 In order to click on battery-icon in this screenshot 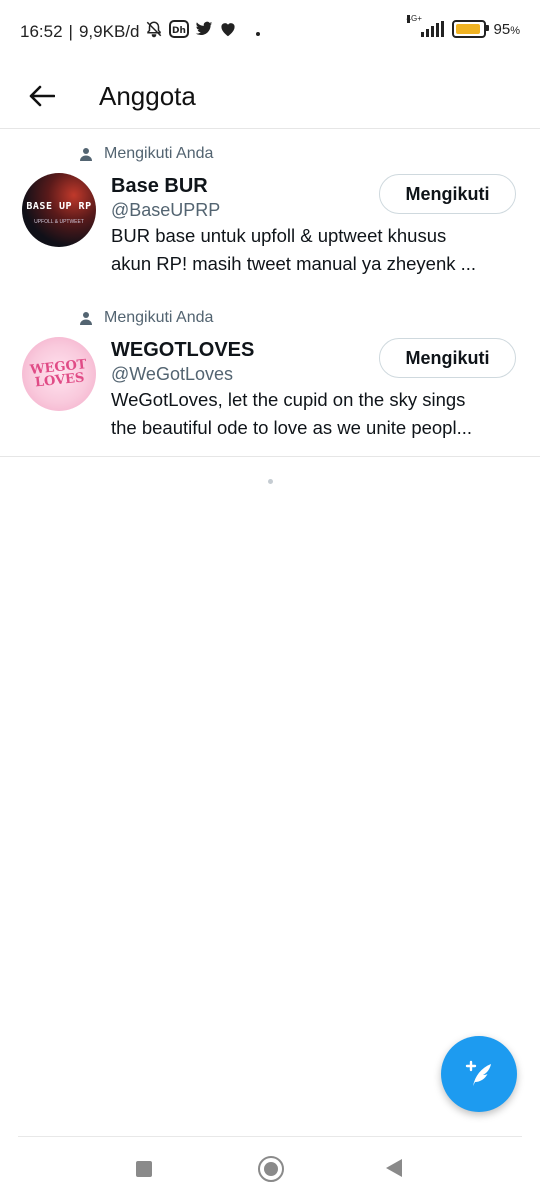, I will do `click(470, 29)`.